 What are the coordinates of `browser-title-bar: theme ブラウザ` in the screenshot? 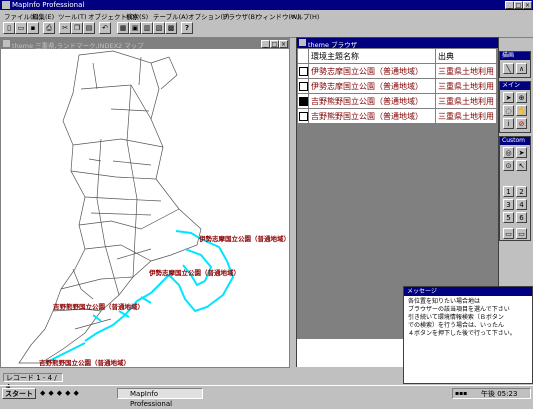 It's located at (397, 43).